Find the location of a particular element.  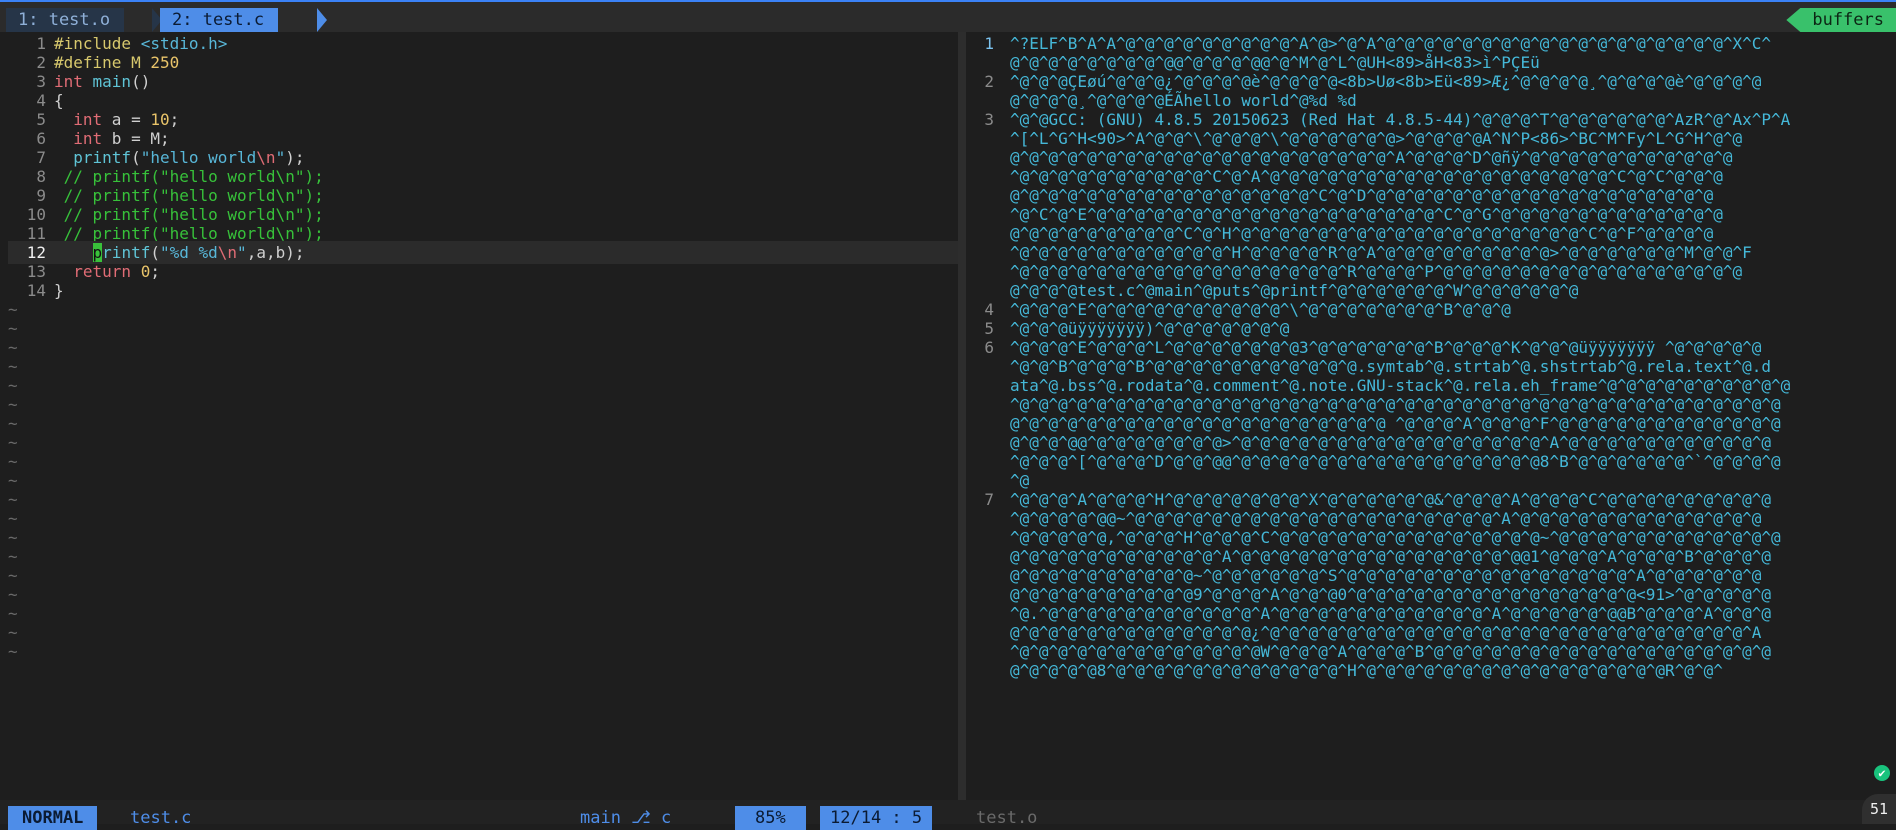

code-token: } is located at coordinates (59, 290).